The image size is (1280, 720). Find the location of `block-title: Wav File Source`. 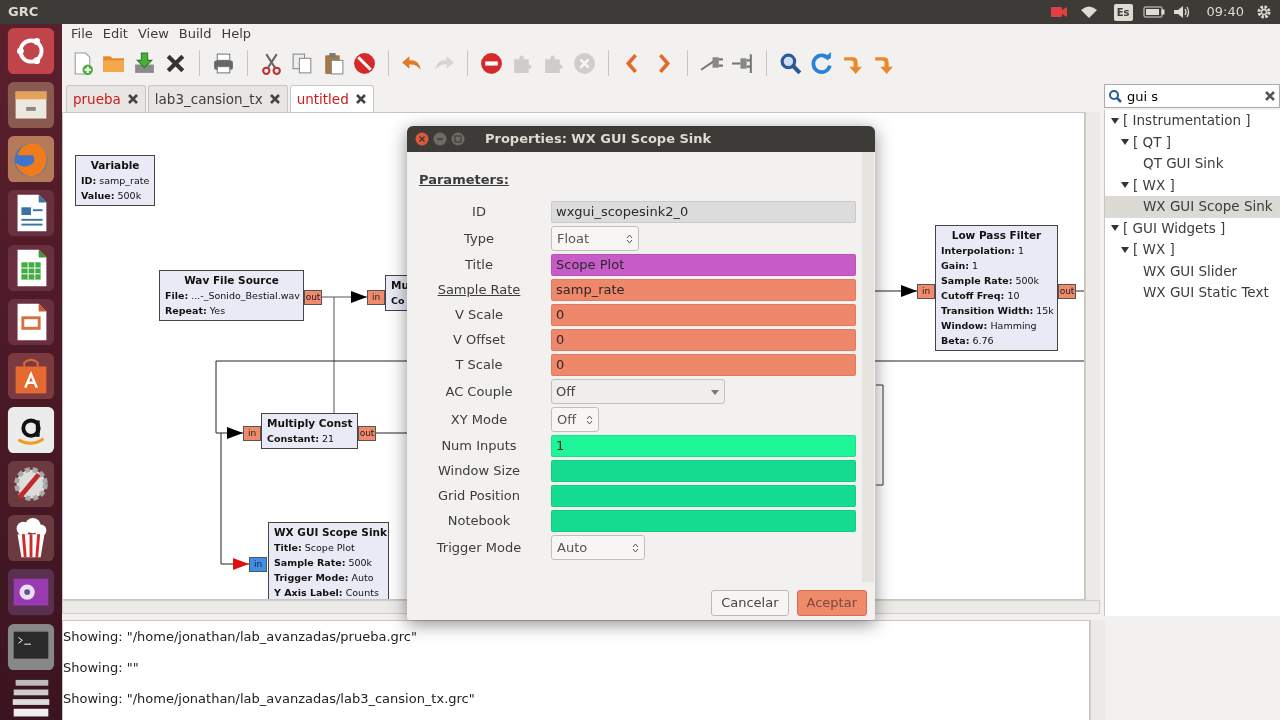

block-title: Wav File Source is located at coordinates (231, 280).